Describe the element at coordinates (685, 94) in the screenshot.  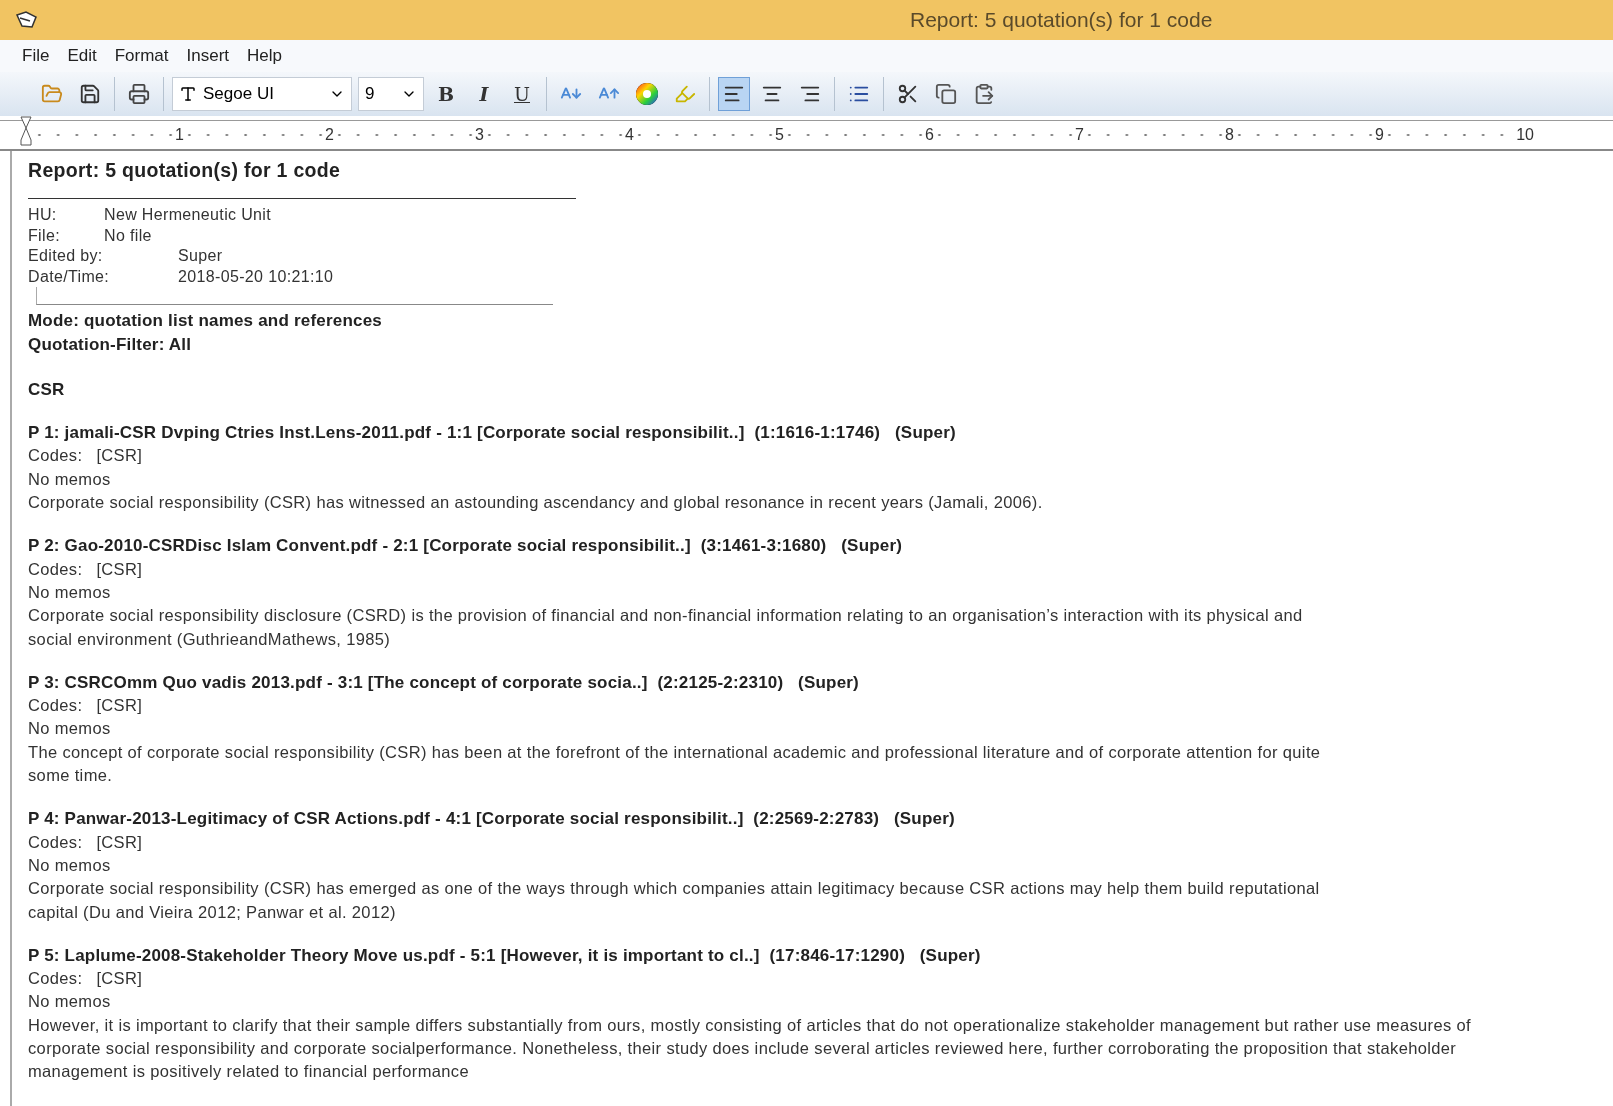
I see `highlighter-icon` at that location.